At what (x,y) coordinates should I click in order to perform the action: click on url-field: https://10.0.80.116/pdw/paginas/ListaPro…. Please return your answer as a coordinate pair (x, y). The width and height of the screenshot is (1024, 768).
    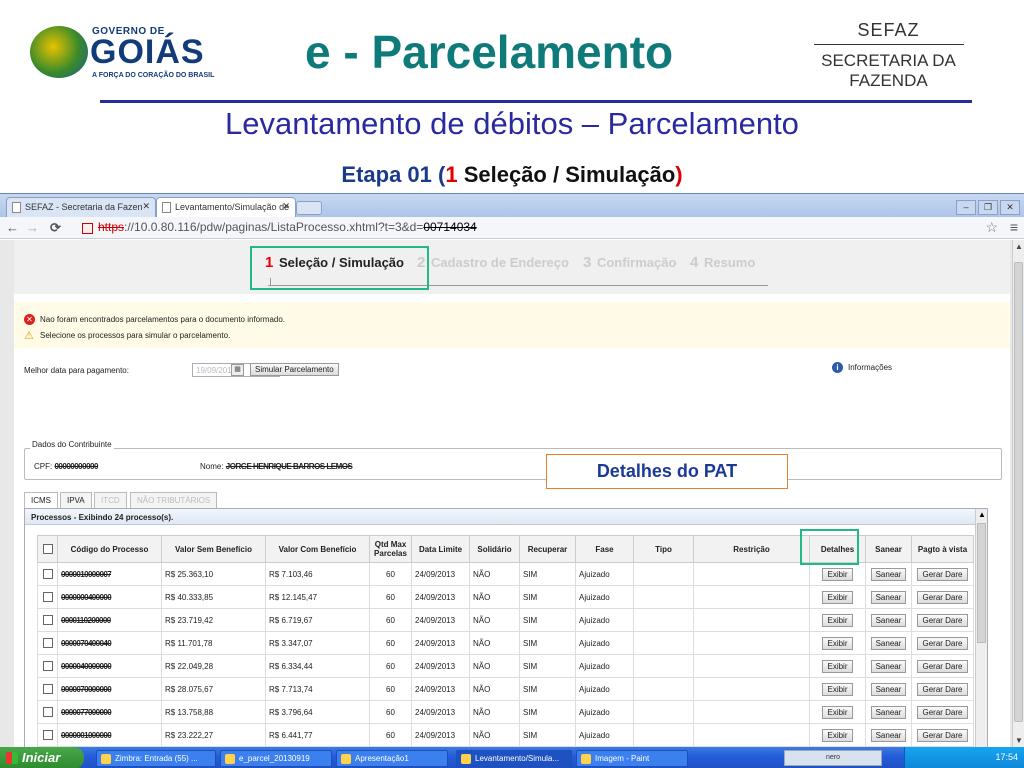
    Looking at the image, I should click on (527, 228).